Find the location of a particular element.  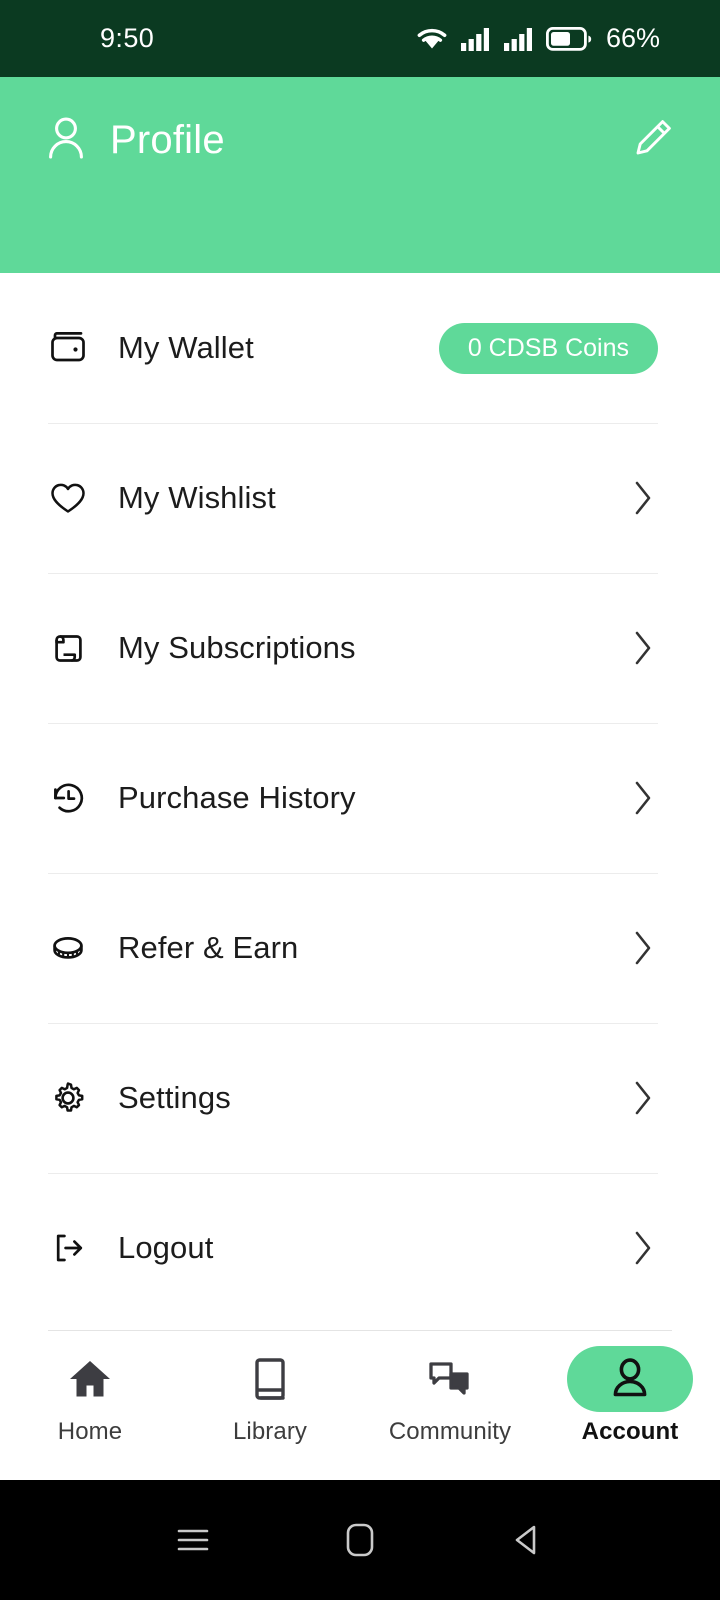

logout-icon is located at coordinates (75, 1248).